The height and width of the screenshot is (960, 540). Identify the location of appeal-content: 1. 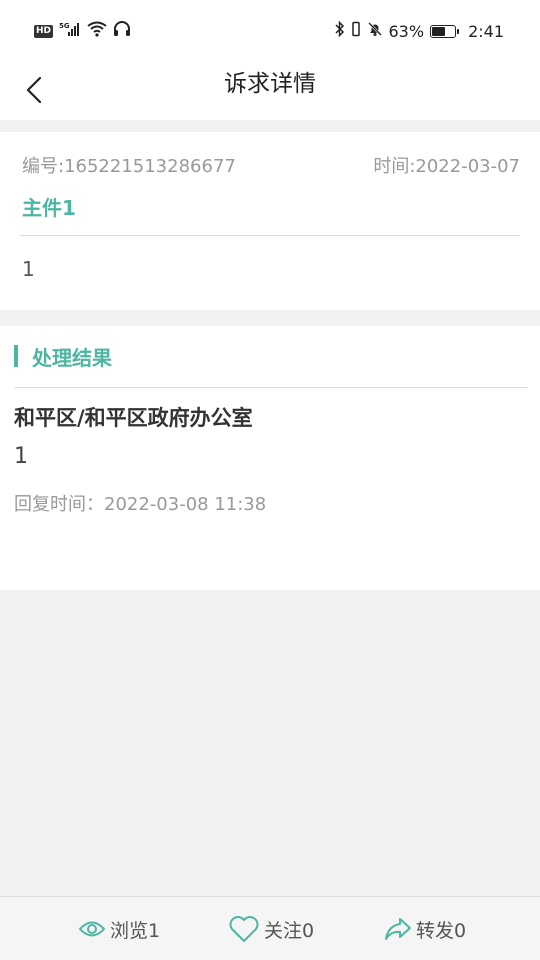
(28, 269).